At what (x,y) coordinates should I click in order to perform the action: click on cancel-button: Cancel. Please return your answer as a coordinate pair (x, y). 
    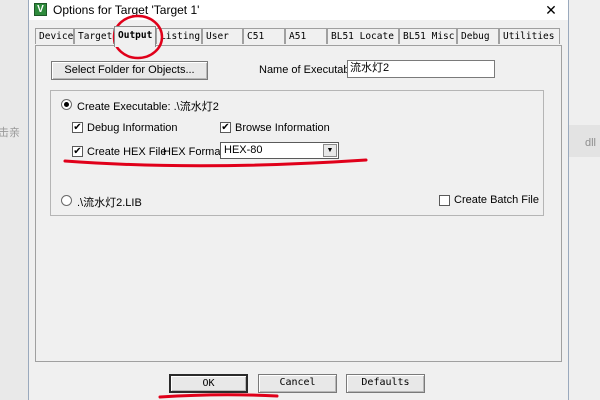
    Looking at the image, I should click on (297, 383).